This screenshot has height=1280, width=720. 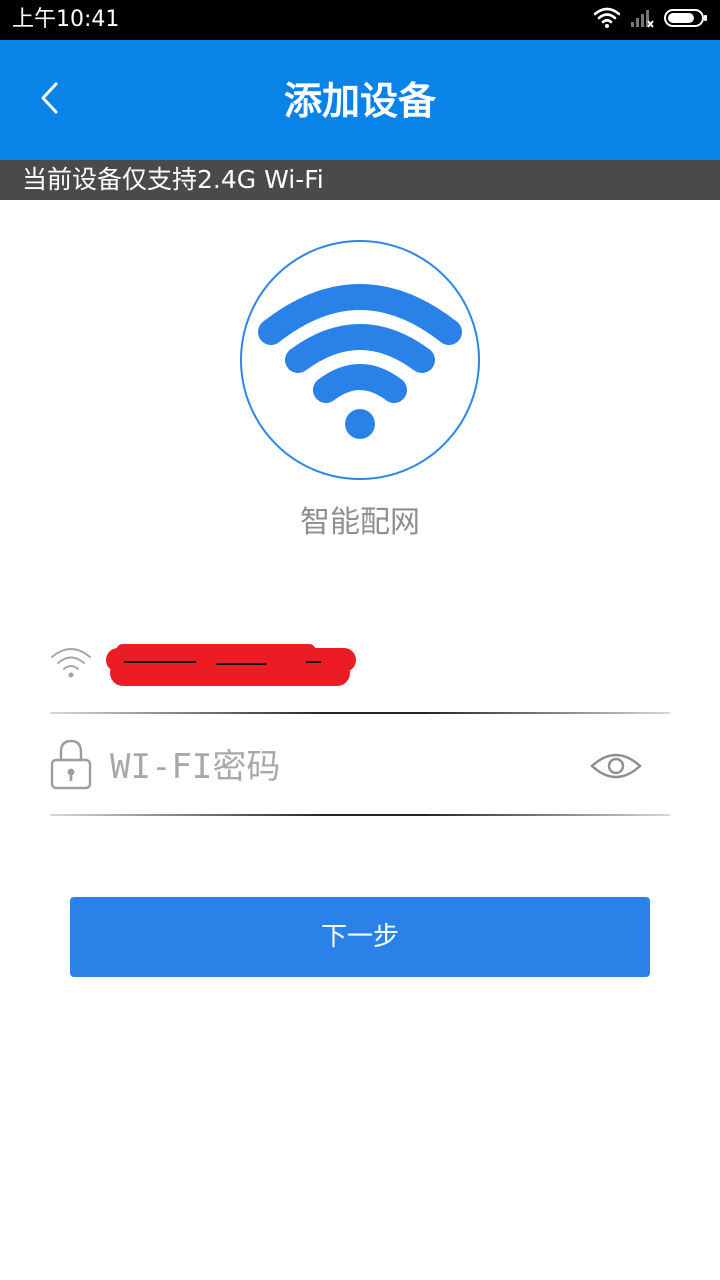 I want to click on status-icons, so click(x=650, y=20).